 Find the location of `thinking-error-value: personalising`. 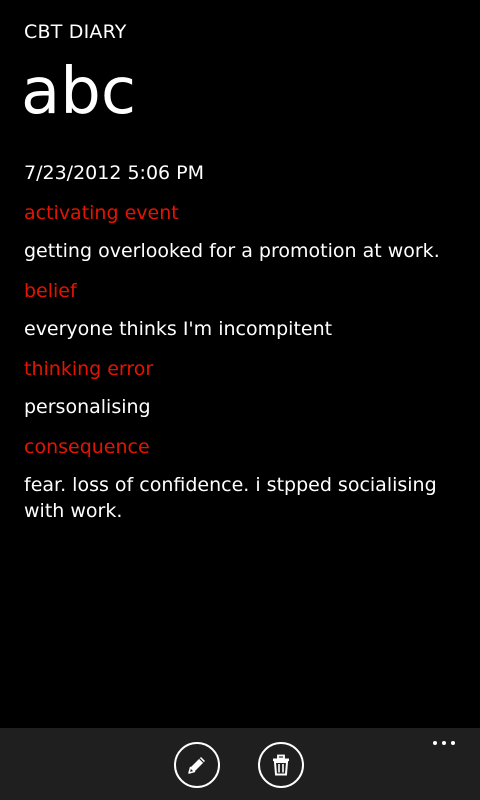

thinking-error-value: personalising is located at coordinates (87, 407).